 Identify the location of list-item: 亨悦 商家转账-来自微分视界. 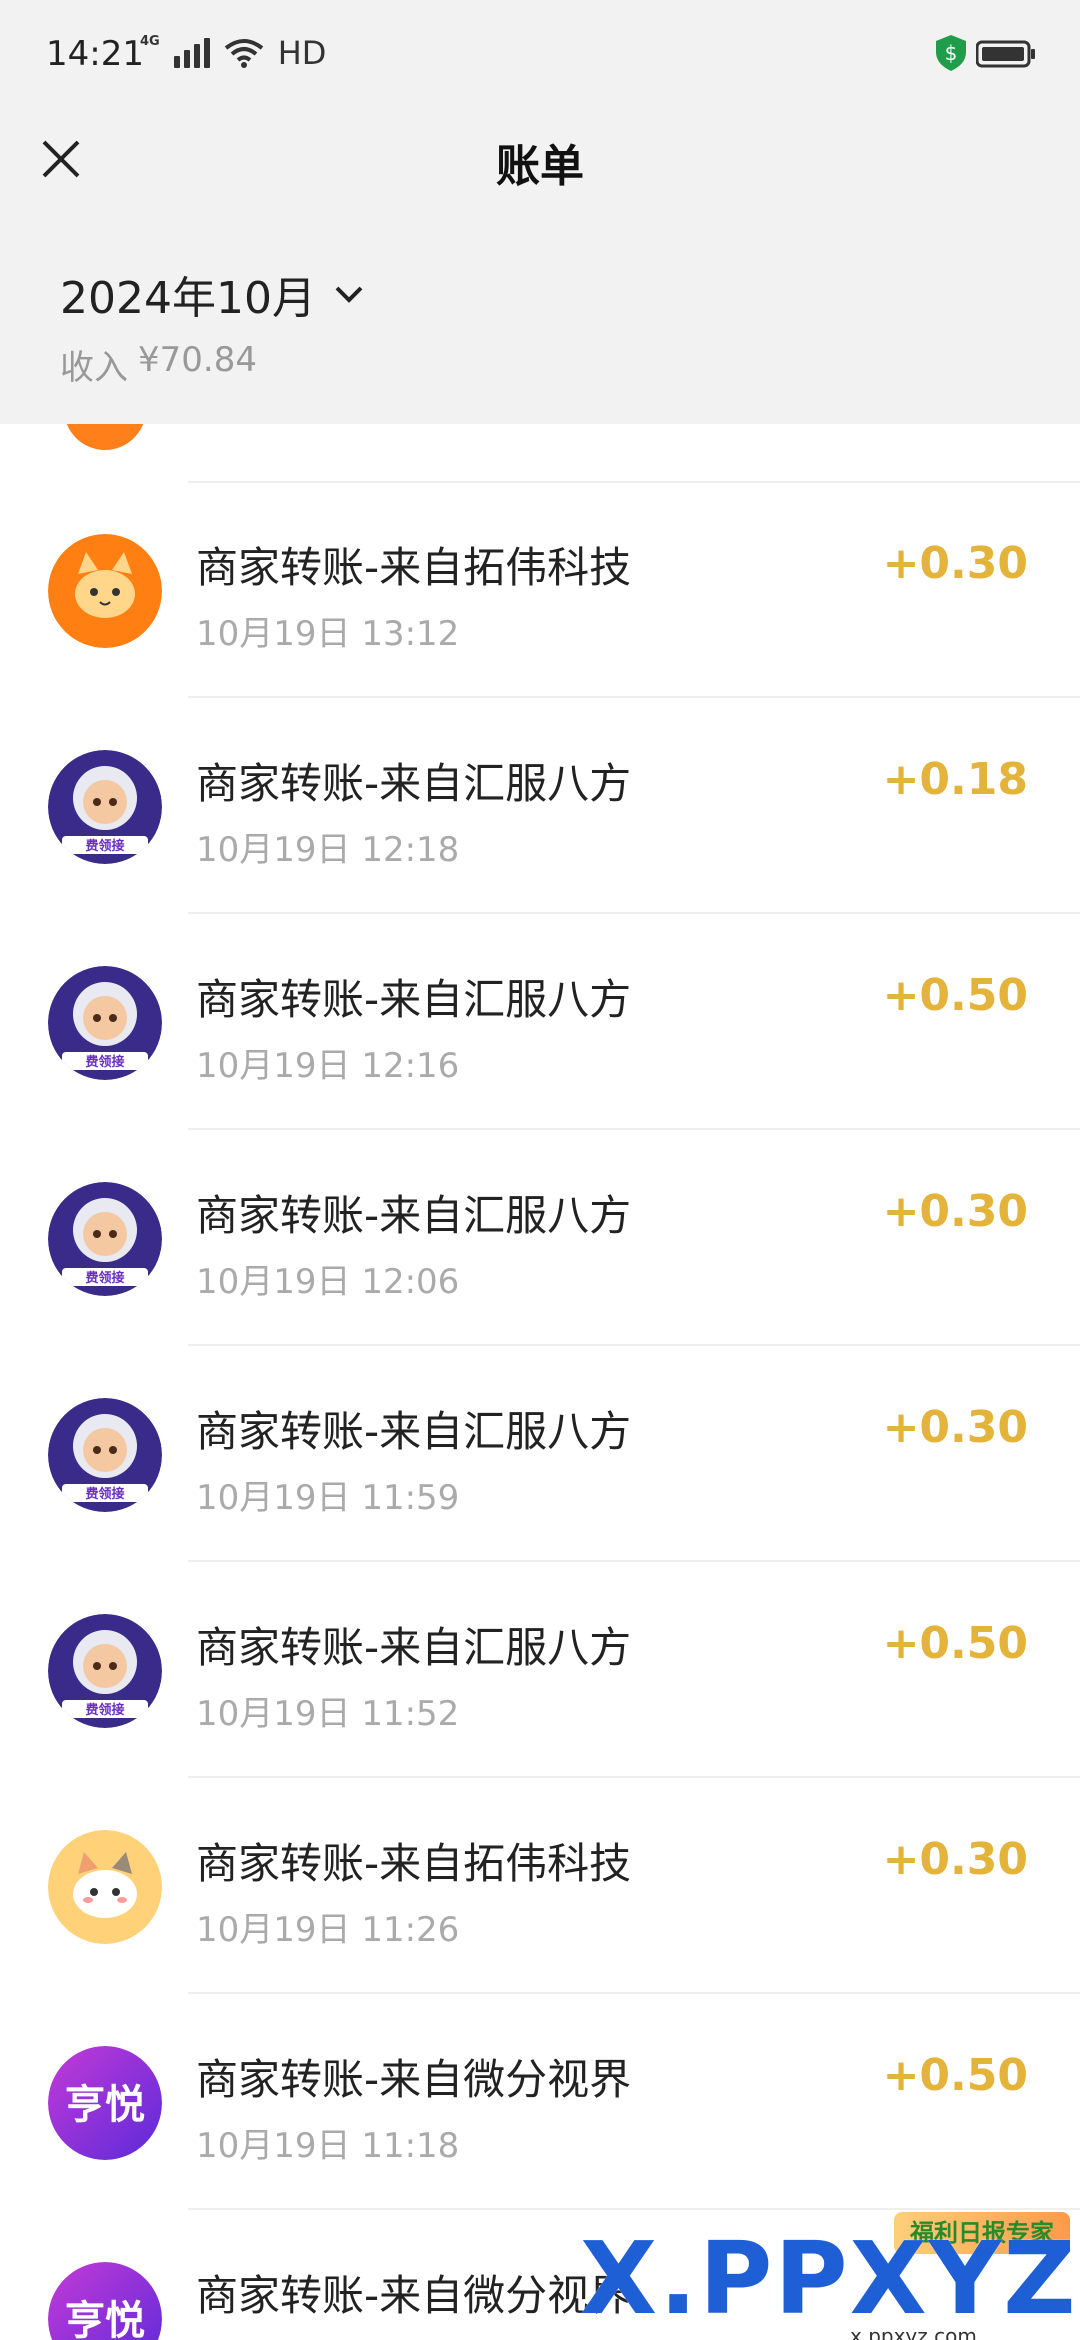
(540, 2275).